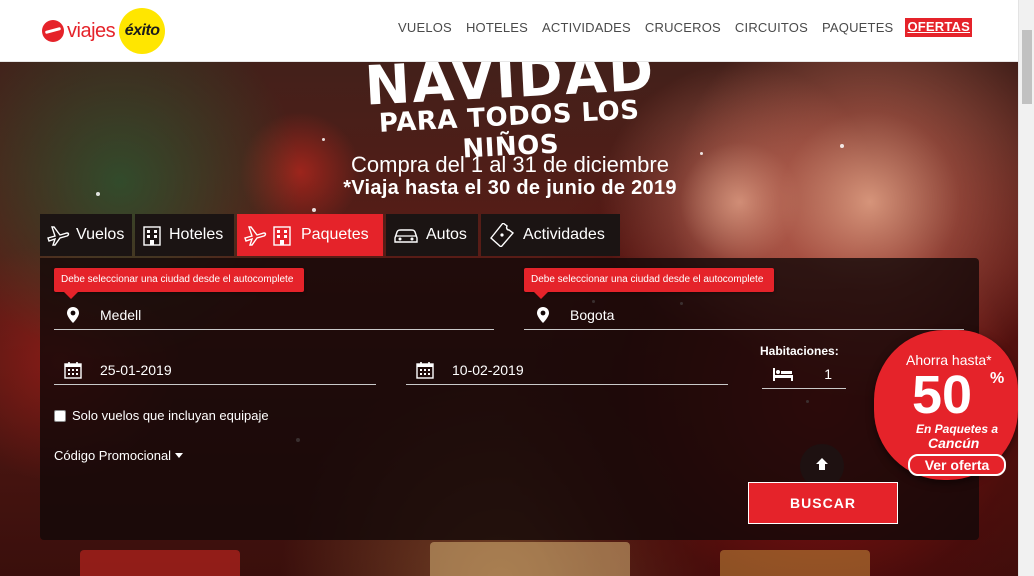 The width and height of the screenshot is (1034, 576). I want to click on rooms-label: Habitaciones:, so click(799, 351).